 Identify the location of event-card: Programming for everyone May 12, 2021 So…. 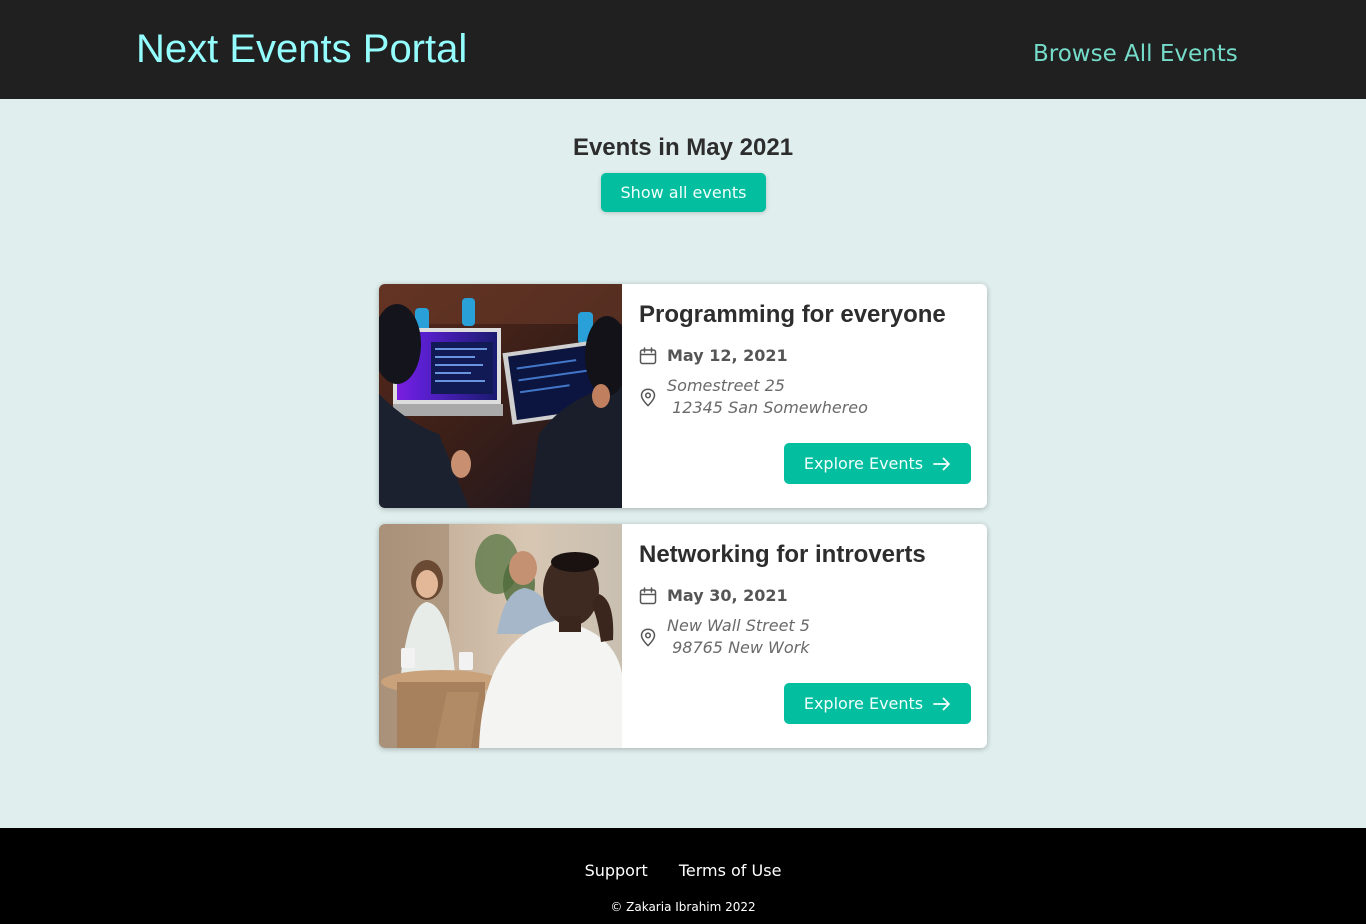
(683, 396).